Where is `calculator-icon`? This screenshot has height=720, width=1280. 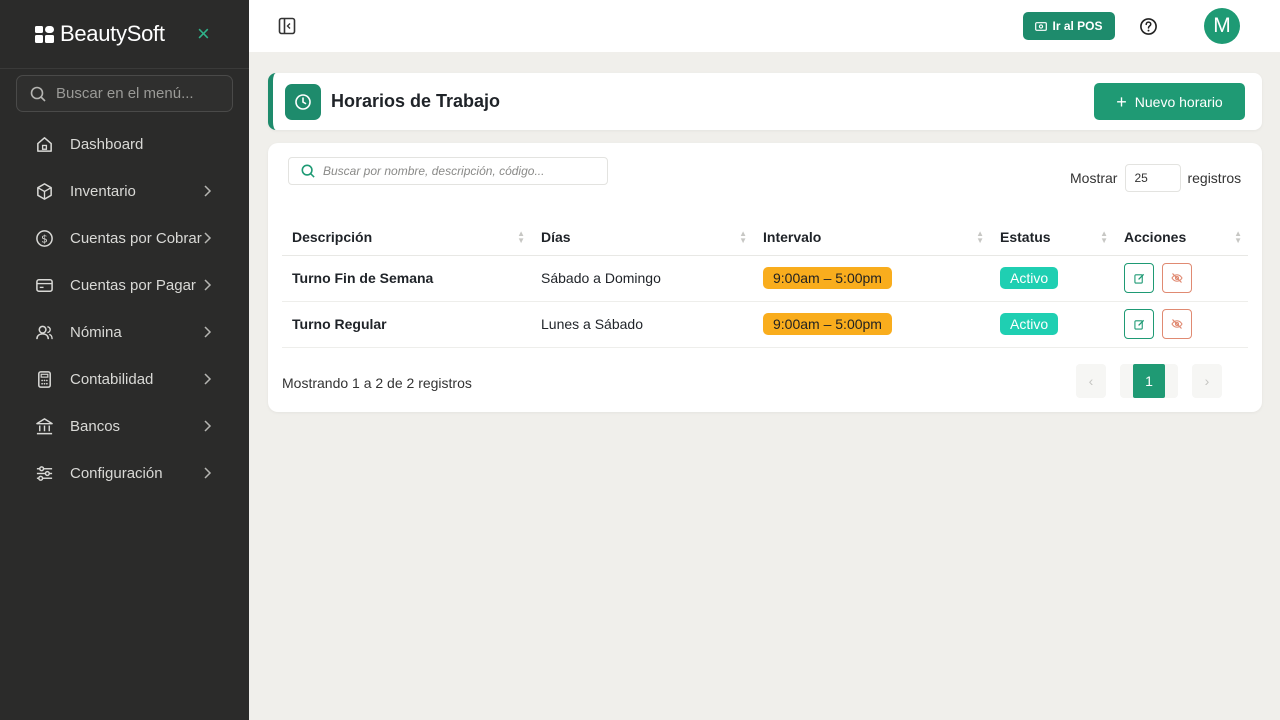
calculator-icon is located at coordinates (44, 379).